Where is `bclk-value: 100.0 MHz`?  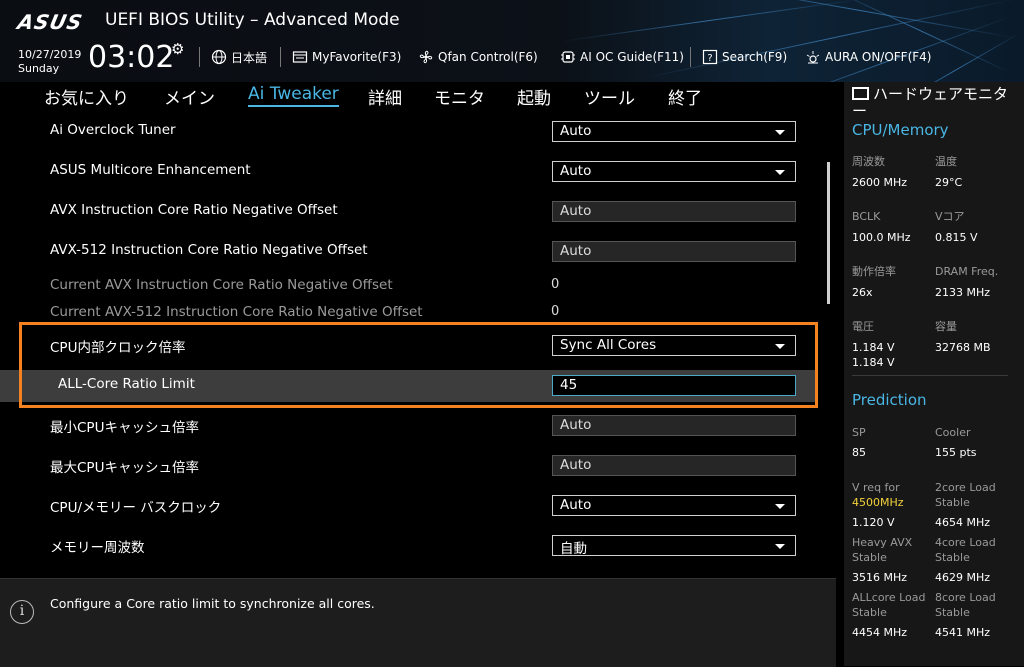
bclk-value: 100.0 MHz is located at coordinates (881, 237).